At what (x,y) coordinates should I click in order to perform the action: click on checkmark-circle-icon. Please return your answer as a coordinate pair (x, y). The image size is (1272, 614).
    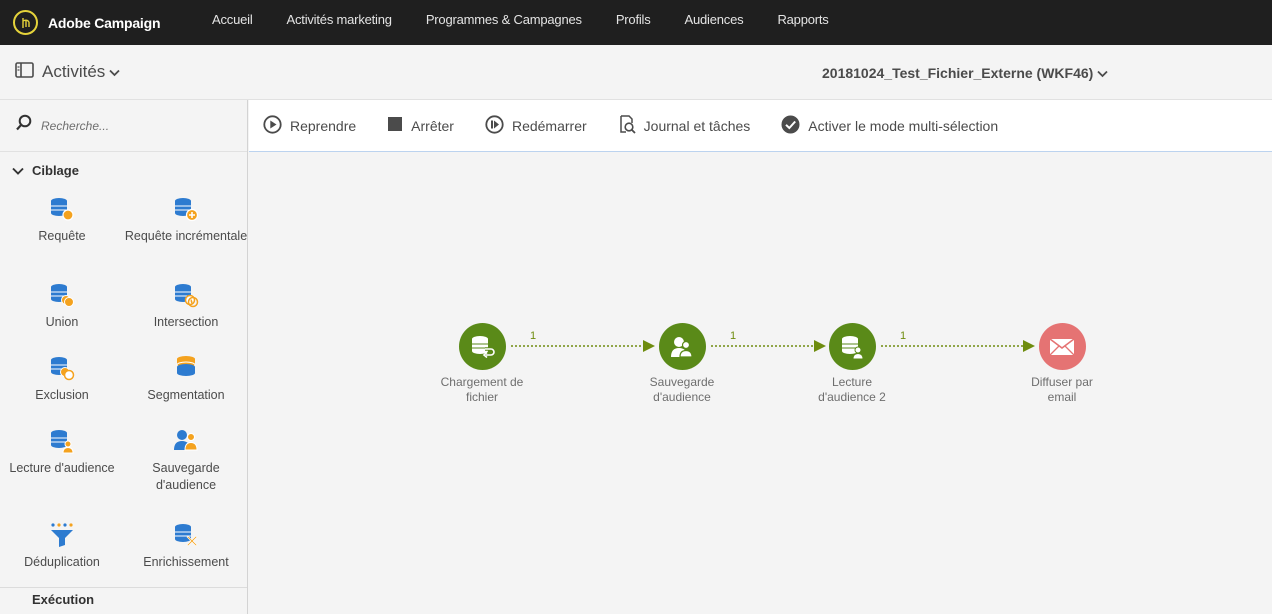
    Looking at the image, I should click on (790, 126).